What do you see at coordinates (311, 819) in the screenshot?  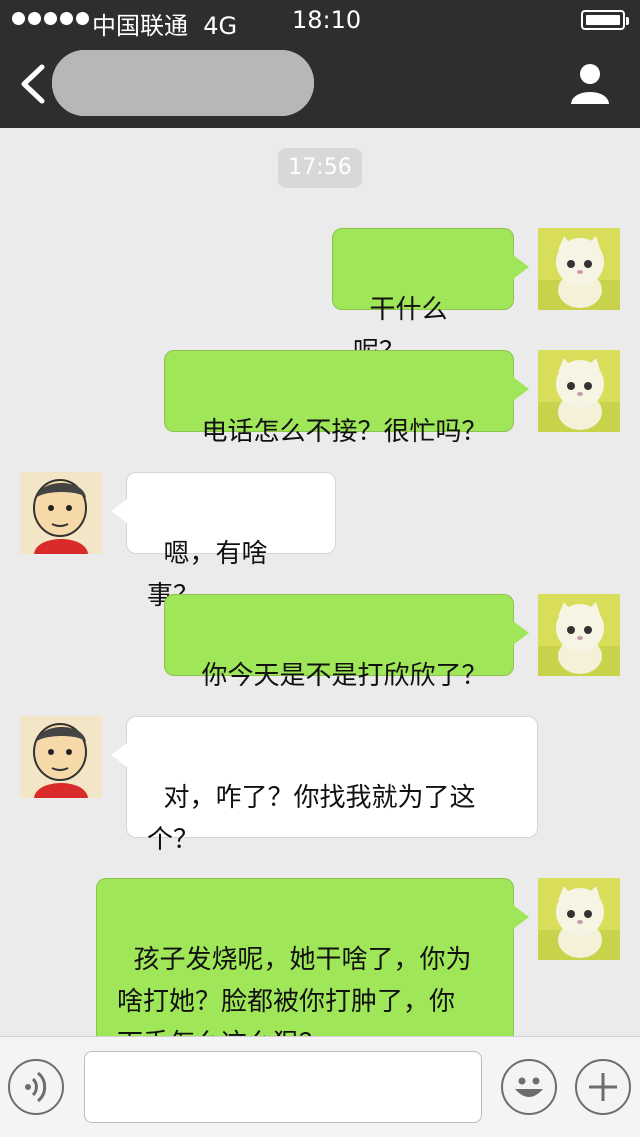 I see `message-text: 对，咋了？你找我就为了这 个？` at bounding box center [311, 819].